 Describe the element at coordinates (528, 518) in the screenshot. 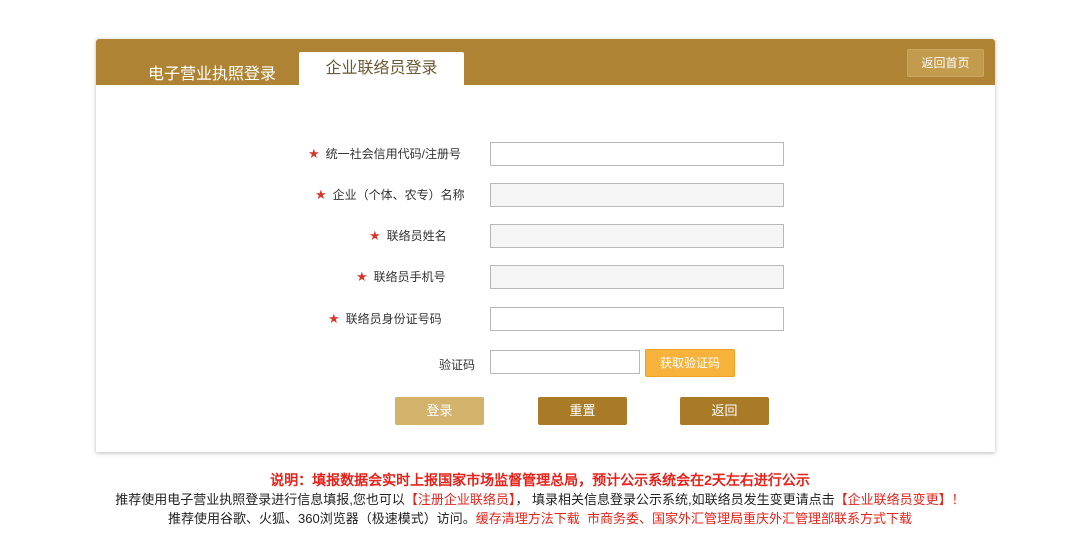

I see `cache-clear-download-link: 缓存清理方法下载` at that location.